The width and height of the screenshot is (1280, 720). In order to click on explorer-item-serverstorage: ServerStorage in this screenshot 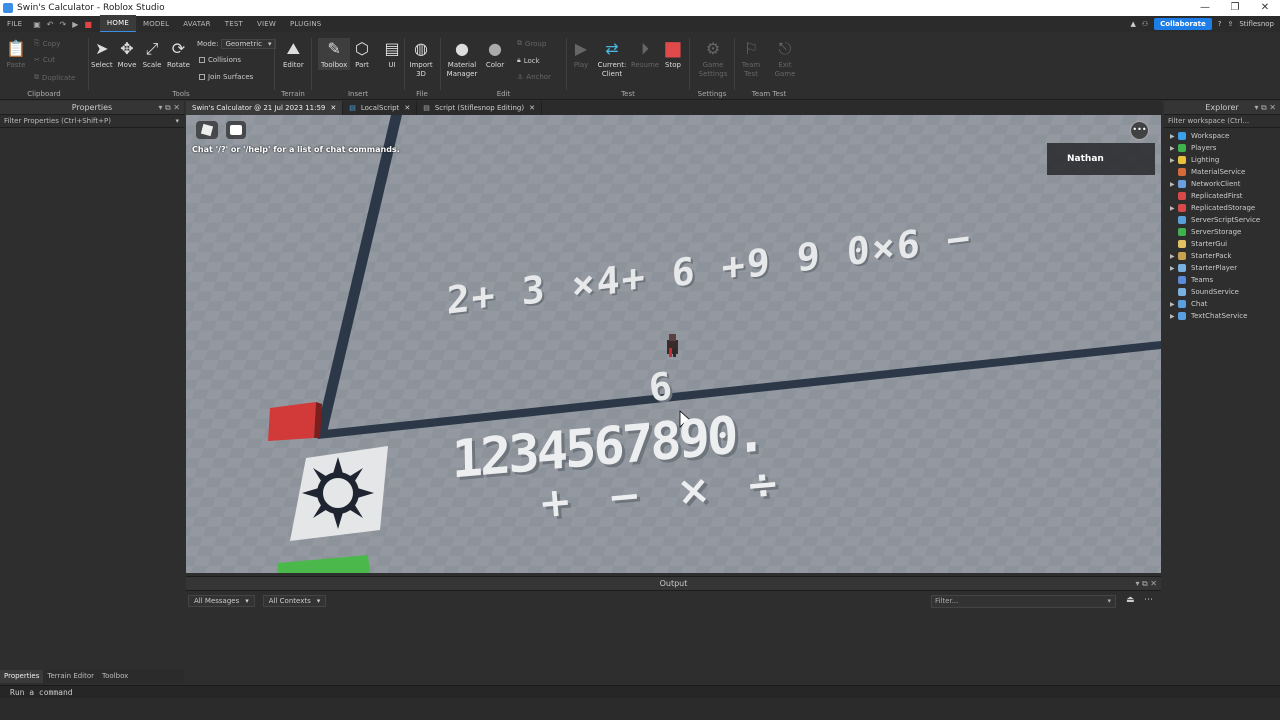, I will do `click(1222, 232)`.